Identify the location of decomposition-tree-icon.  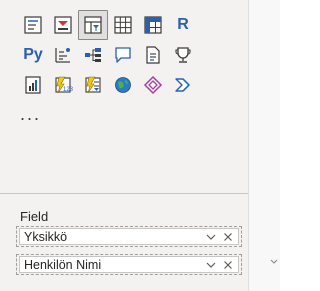
(93, 55).